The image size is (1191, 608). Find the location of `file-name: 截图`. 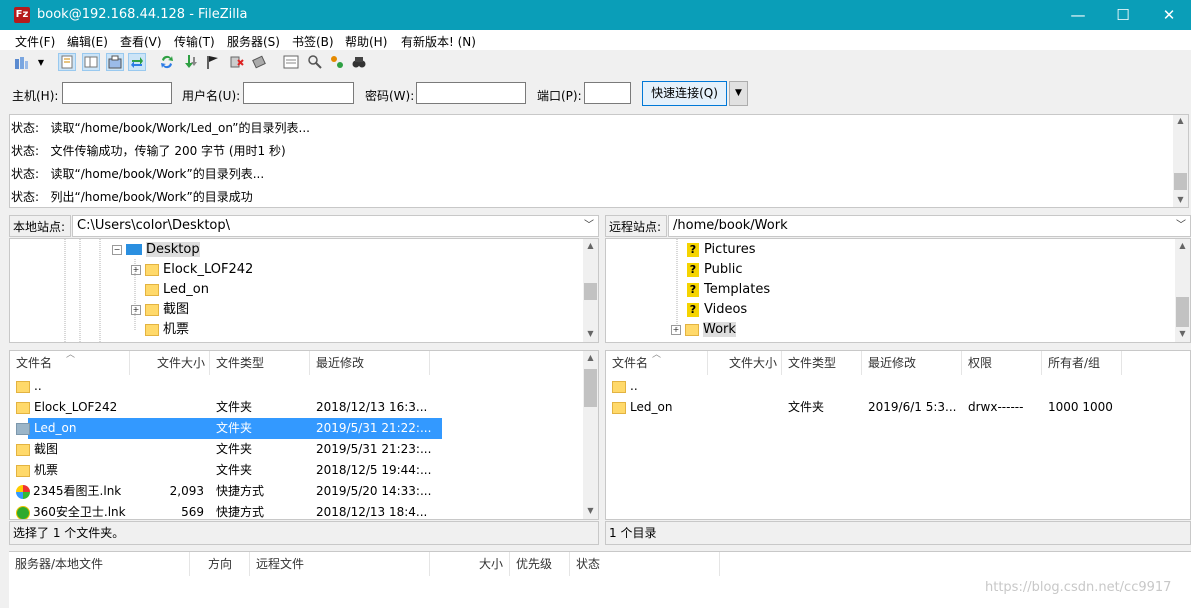

file-name: 截图 is located at coordinates (46, 449).